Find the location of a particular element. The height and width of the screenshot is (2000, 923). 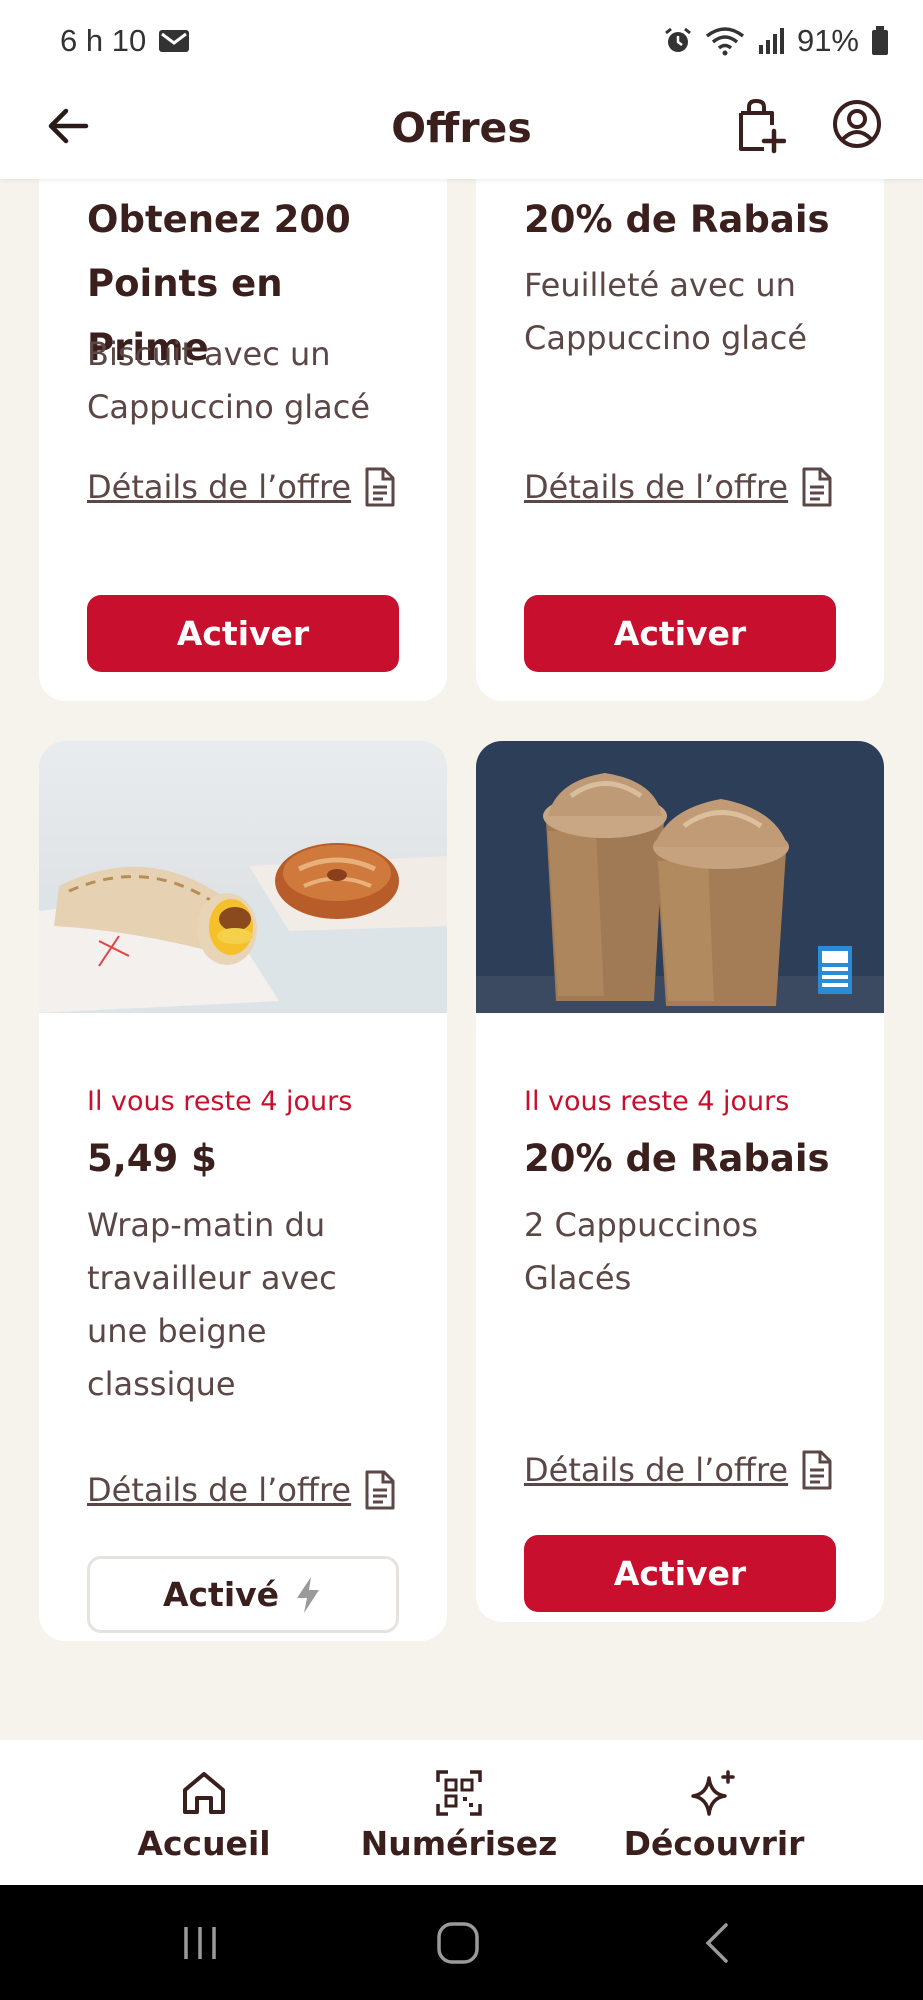

system-nav-bar is located at coordinates (461, 1942).